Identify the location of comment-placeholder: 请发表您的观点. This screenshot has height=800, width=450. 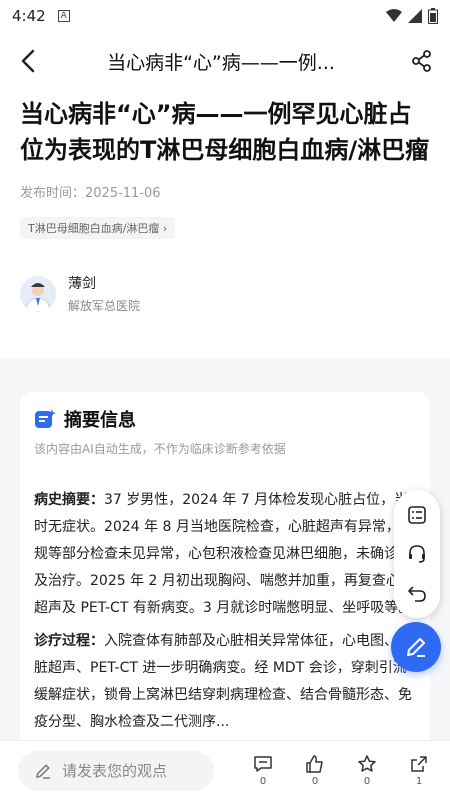
(115, 771).